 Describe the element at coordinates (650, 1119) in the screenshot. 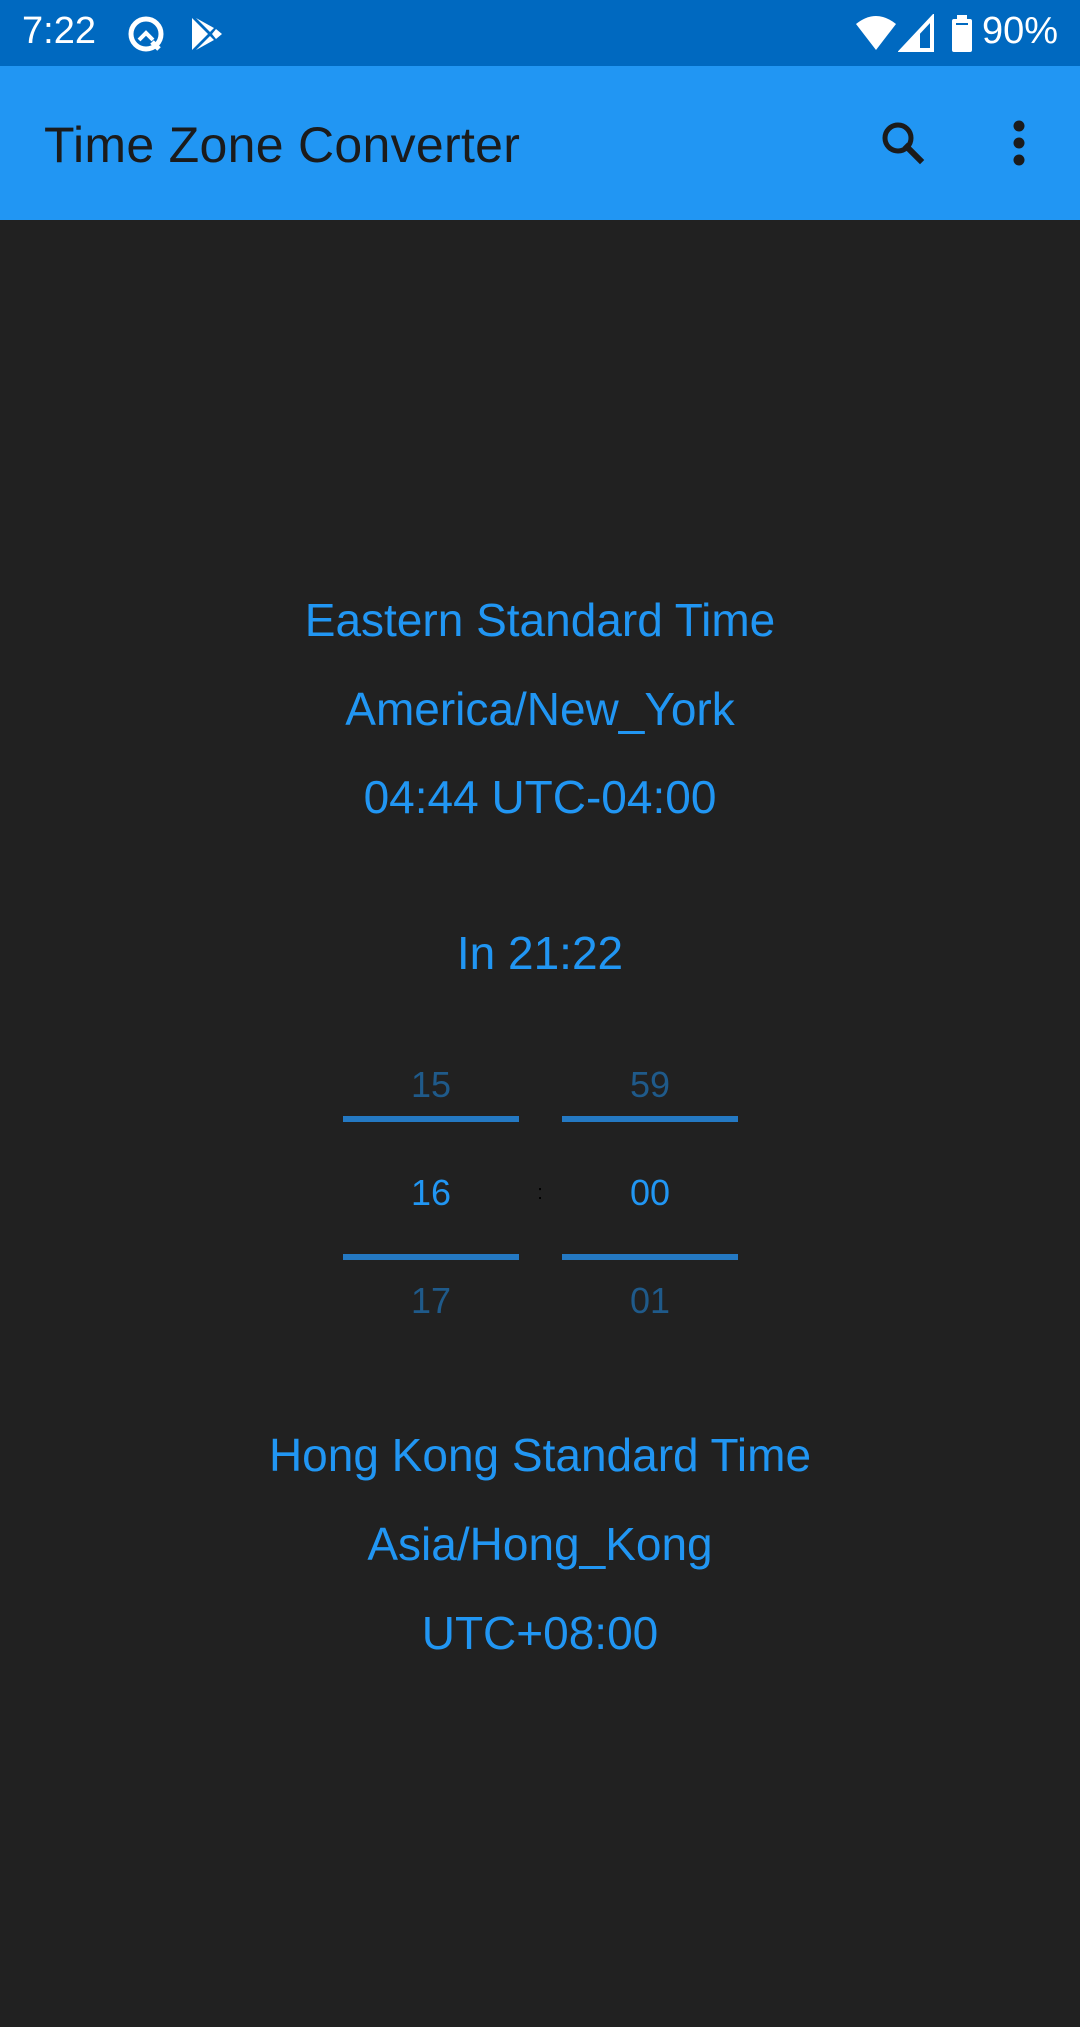

I see `minute-top-divider` at that location.